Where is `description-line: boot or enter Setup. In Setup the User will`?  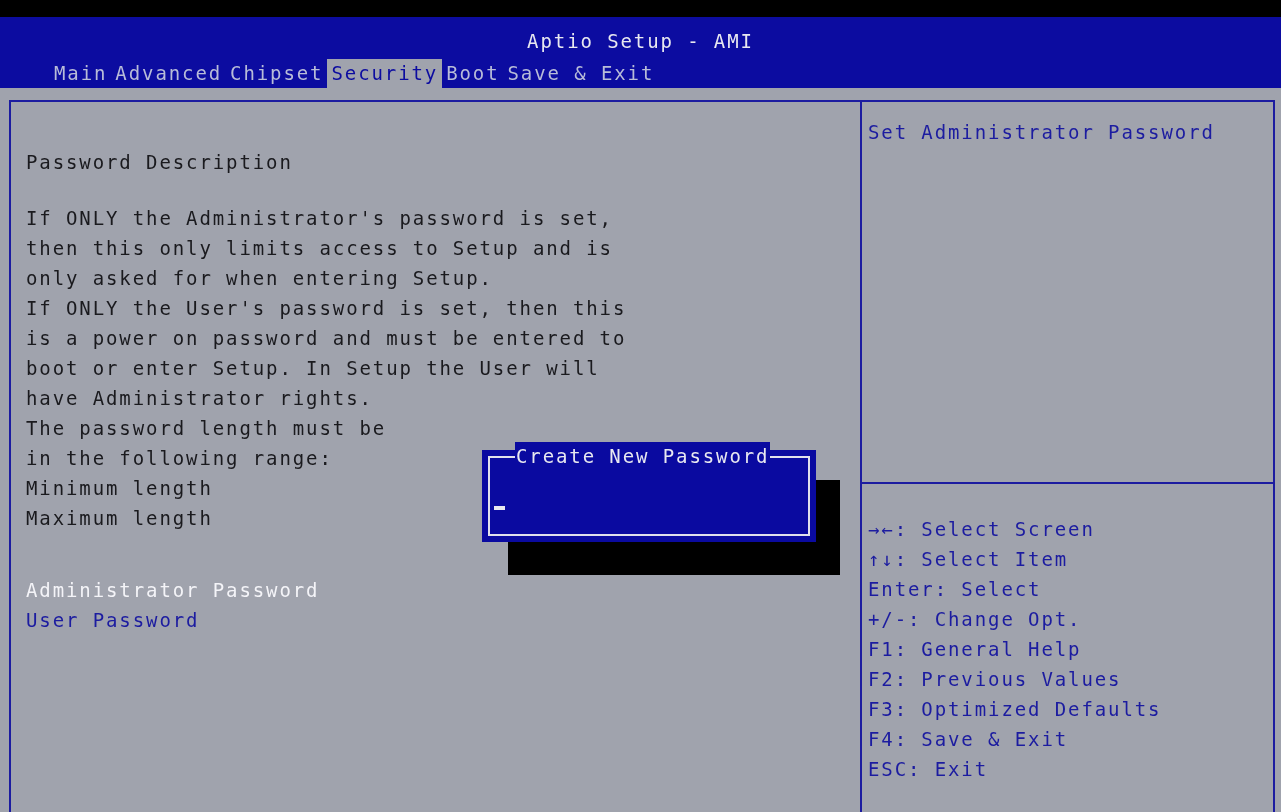 description-line: boot or enter Setup. In Setup the User will is located at coordinates (313, 368).